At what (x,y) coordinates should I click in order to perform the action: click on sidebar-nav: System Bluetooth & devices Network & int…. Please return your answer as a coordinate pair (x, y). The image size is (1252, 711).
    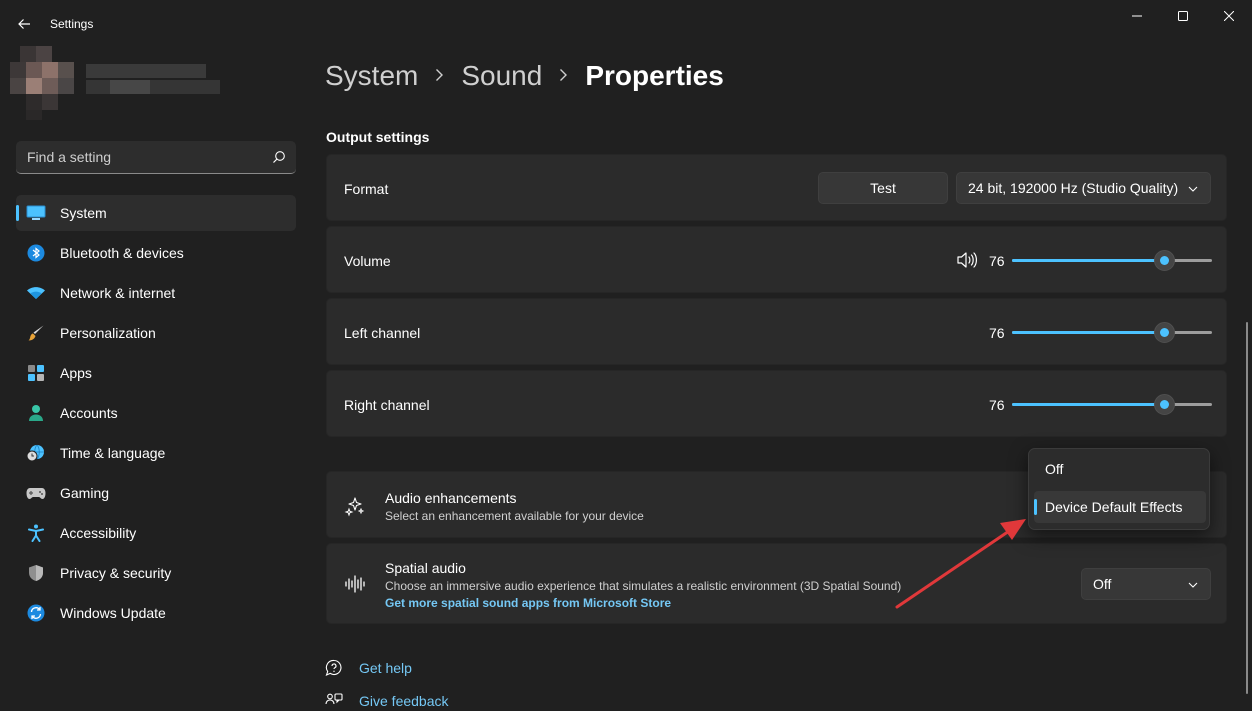
    Looking at the image, I should click on (156, 415).